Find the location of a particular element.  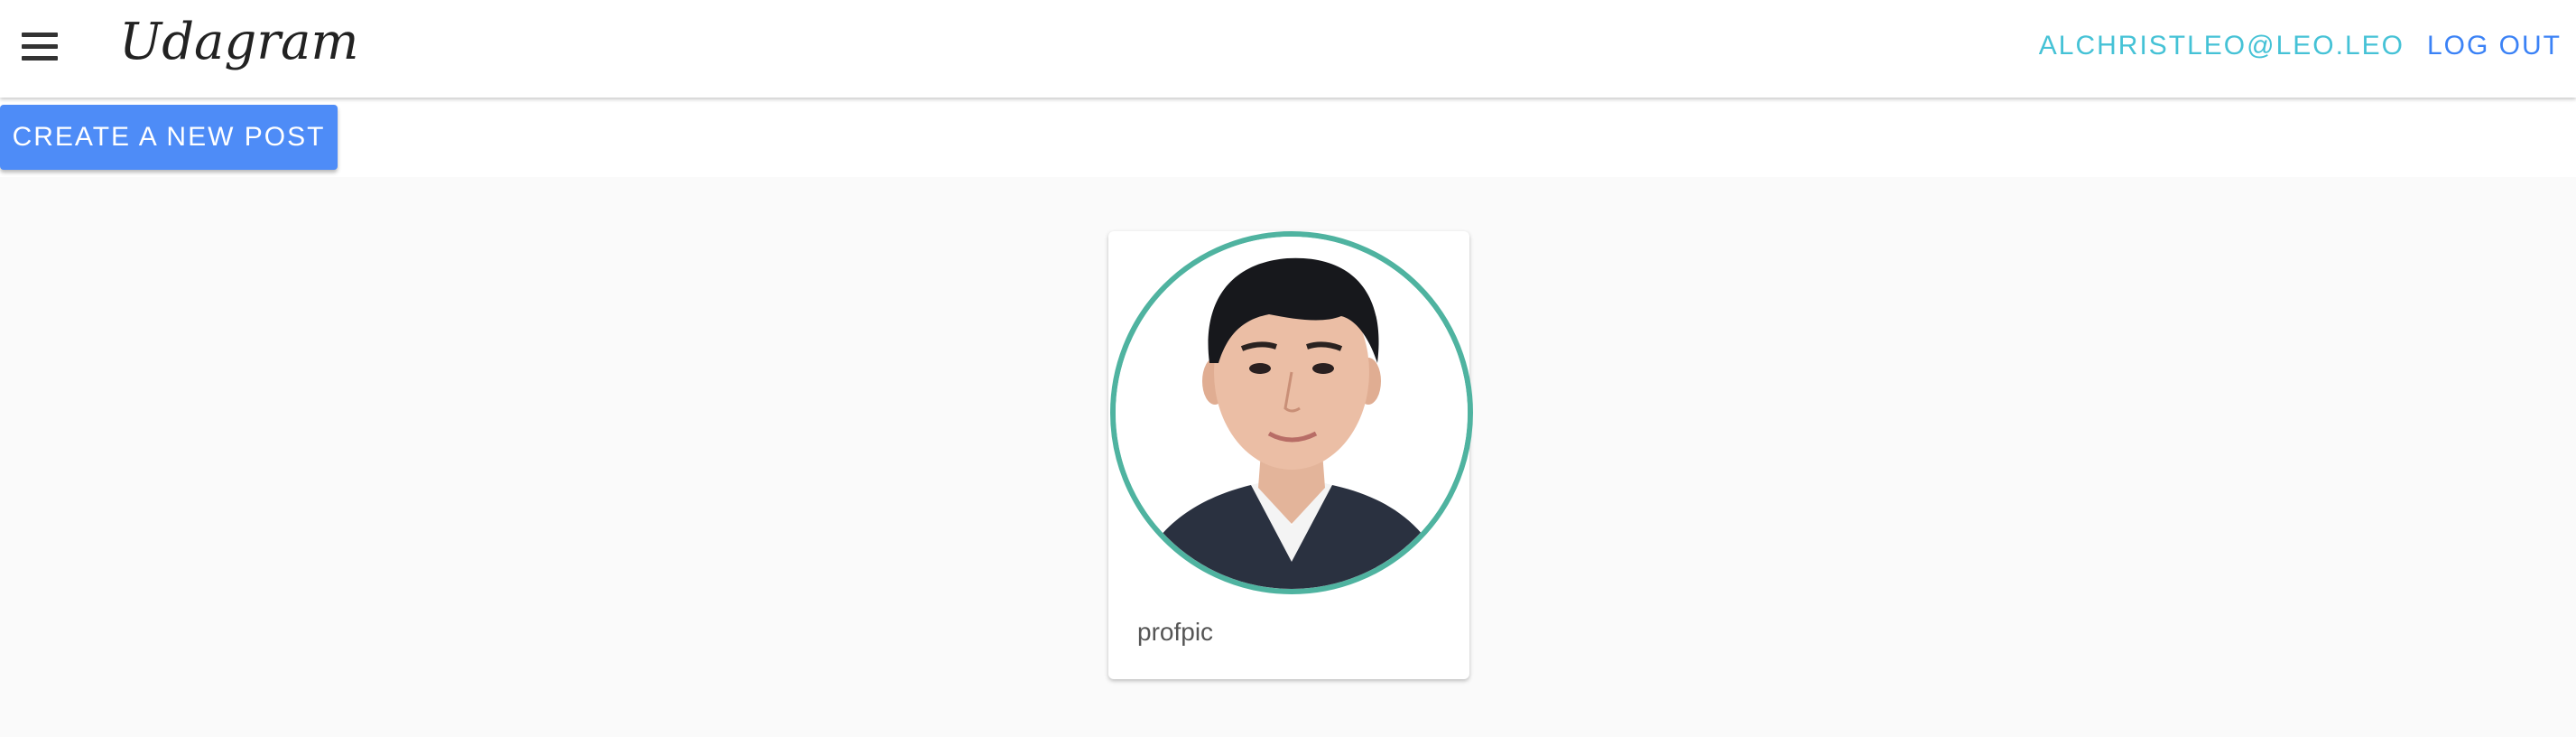

app-brand-title: Udagram is located at coordinates (239, 42).